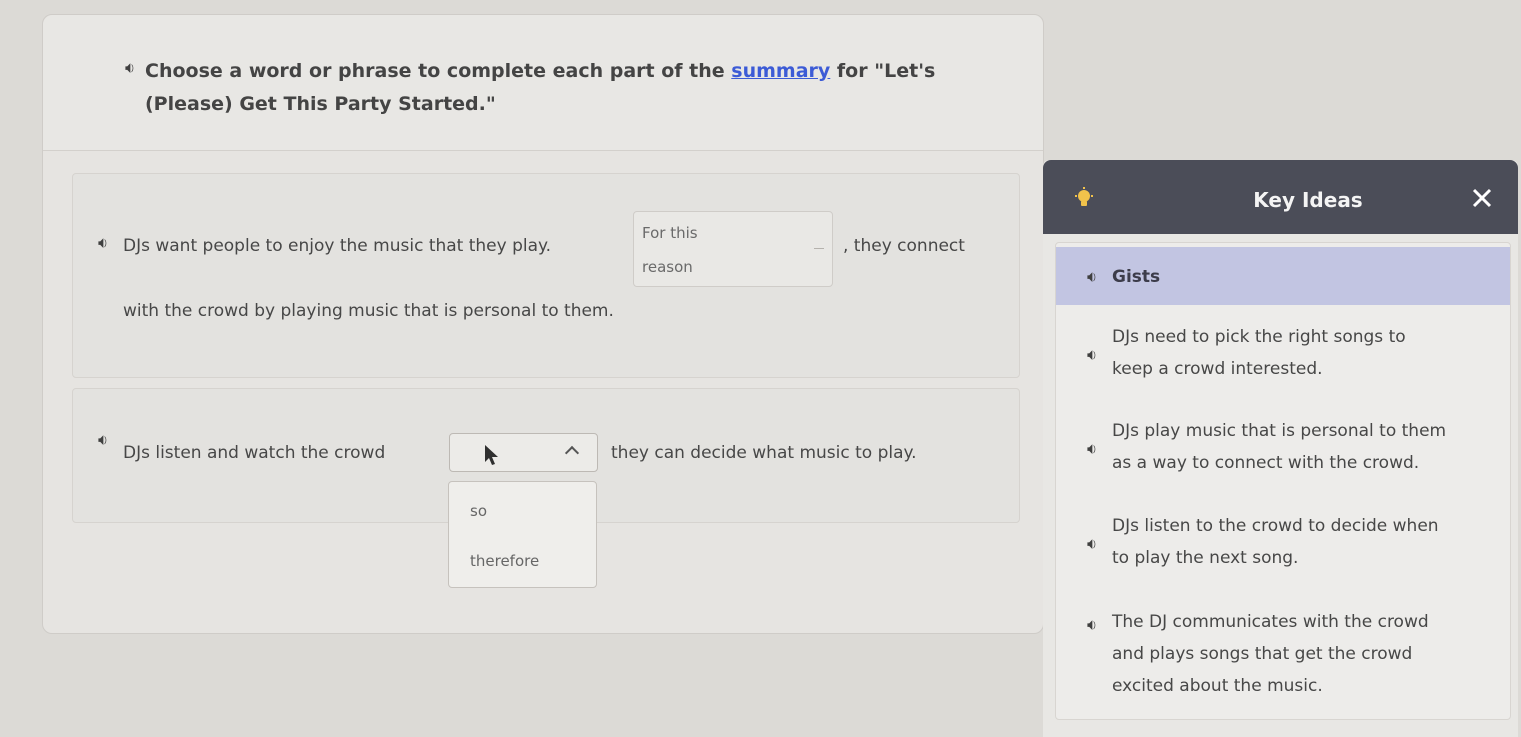 The width and height of the screenshot is (1521, 737). Describe the element at coordinates (1266, 463) in the screenshot. I see `gist-line: as a way to connect with the crowd.` at that location.